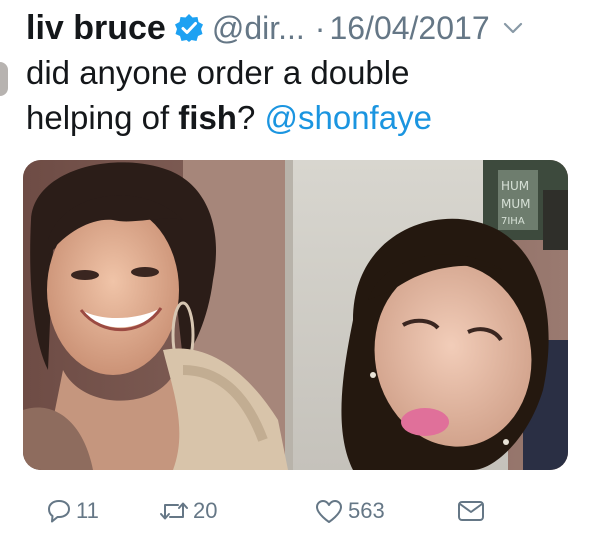  I want to click on avatar, so click(4, 79).